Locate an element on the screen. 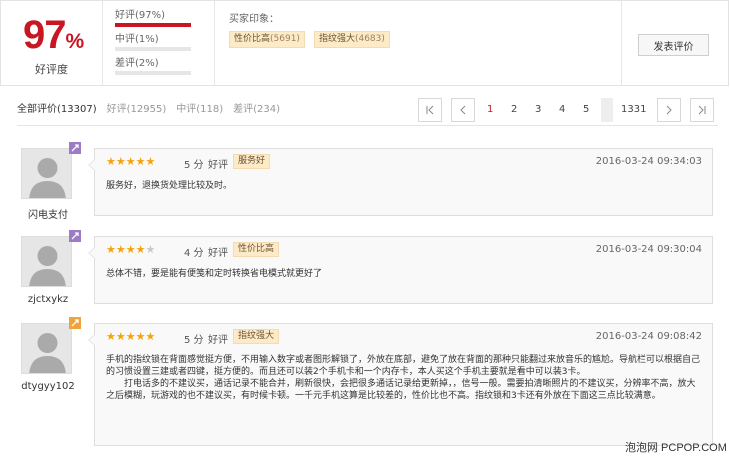  bar-medium: 中评(1%) is located at coordinates (155, 45).